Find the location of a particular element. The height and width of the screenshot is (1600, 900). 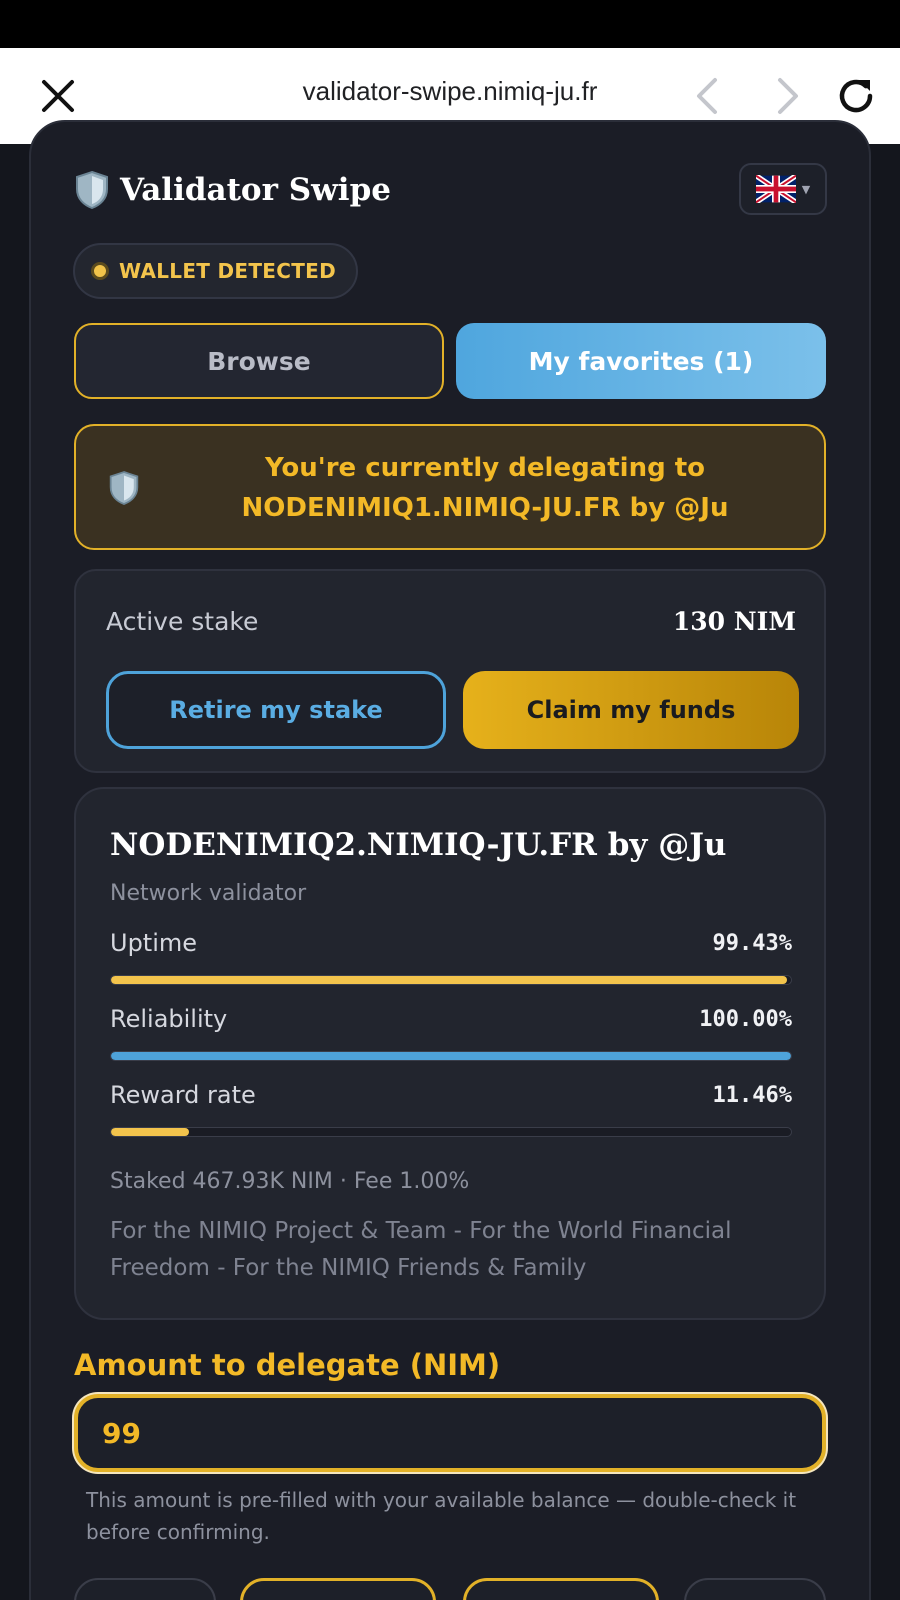

status-dot-icon is located at coordinates (100, 271).